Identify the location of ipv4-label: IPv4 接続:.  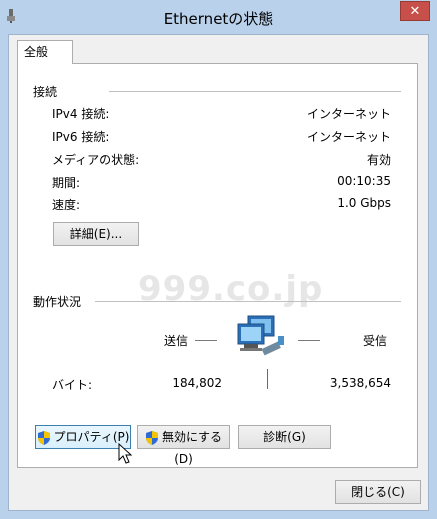
(81, 114).